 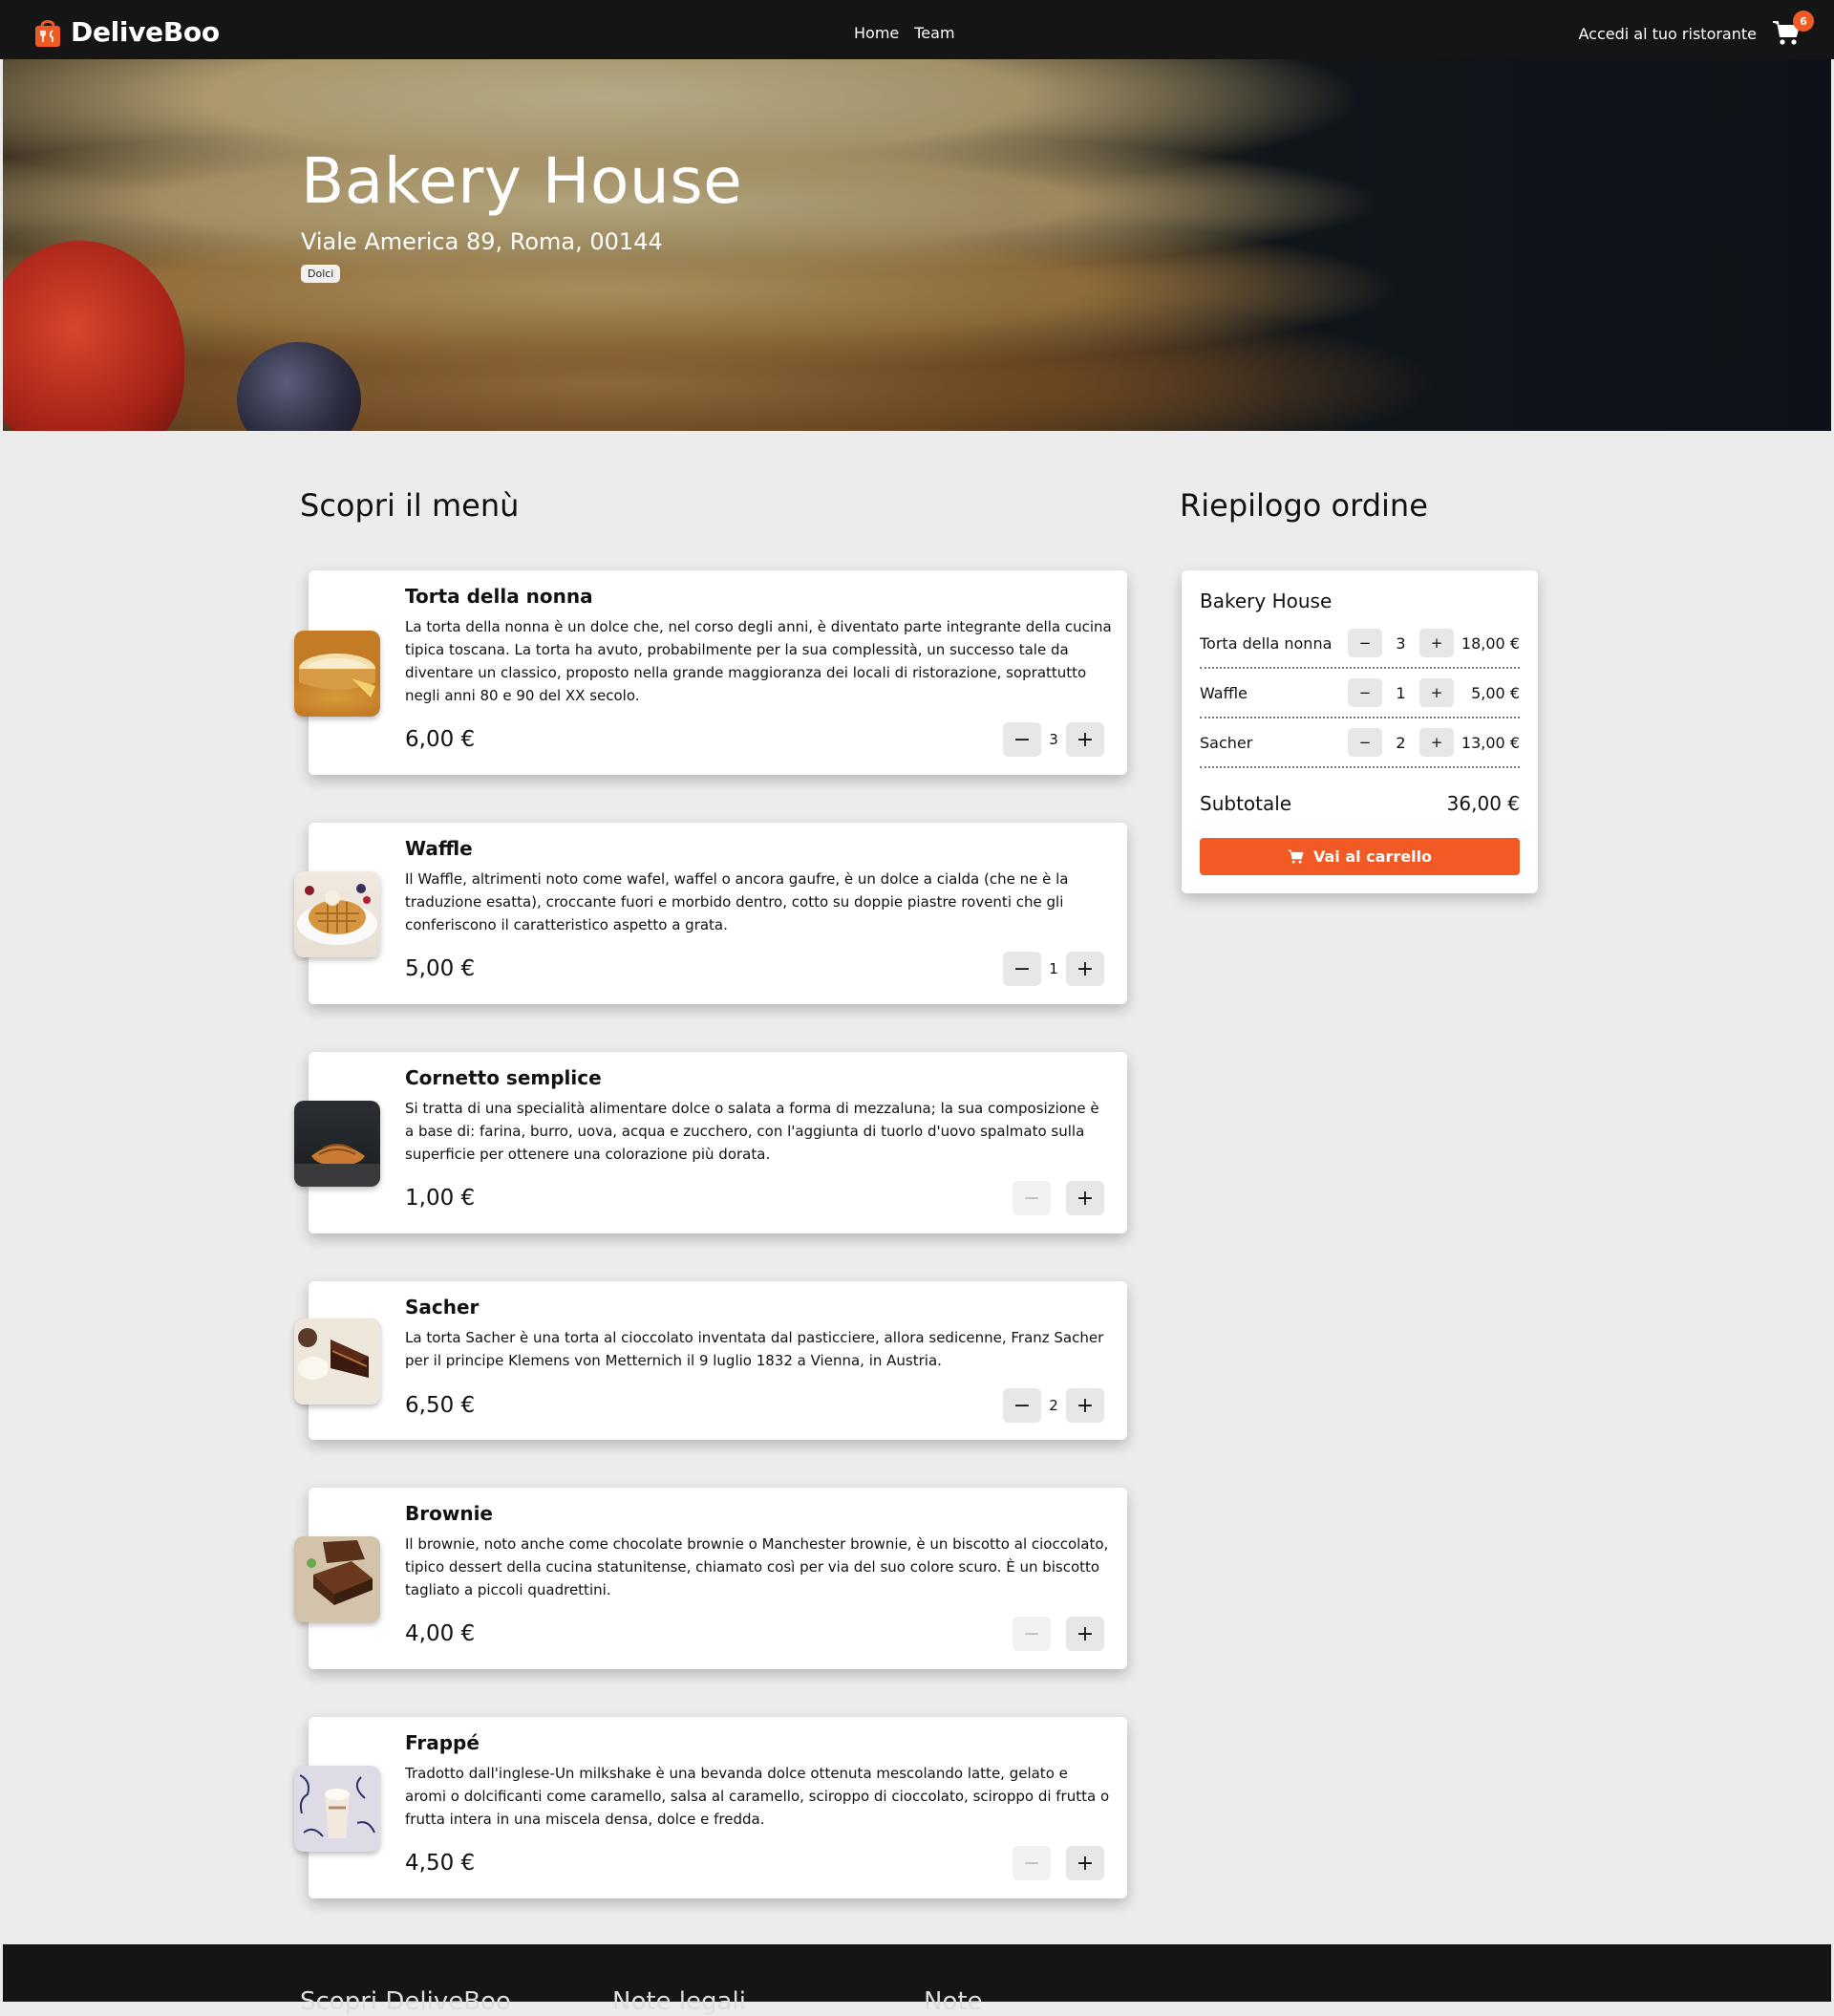 What do you see at coordinates (905, 33) in the screenshot?
I see `nav-links: Home Team` at bounding box center [905, 33].